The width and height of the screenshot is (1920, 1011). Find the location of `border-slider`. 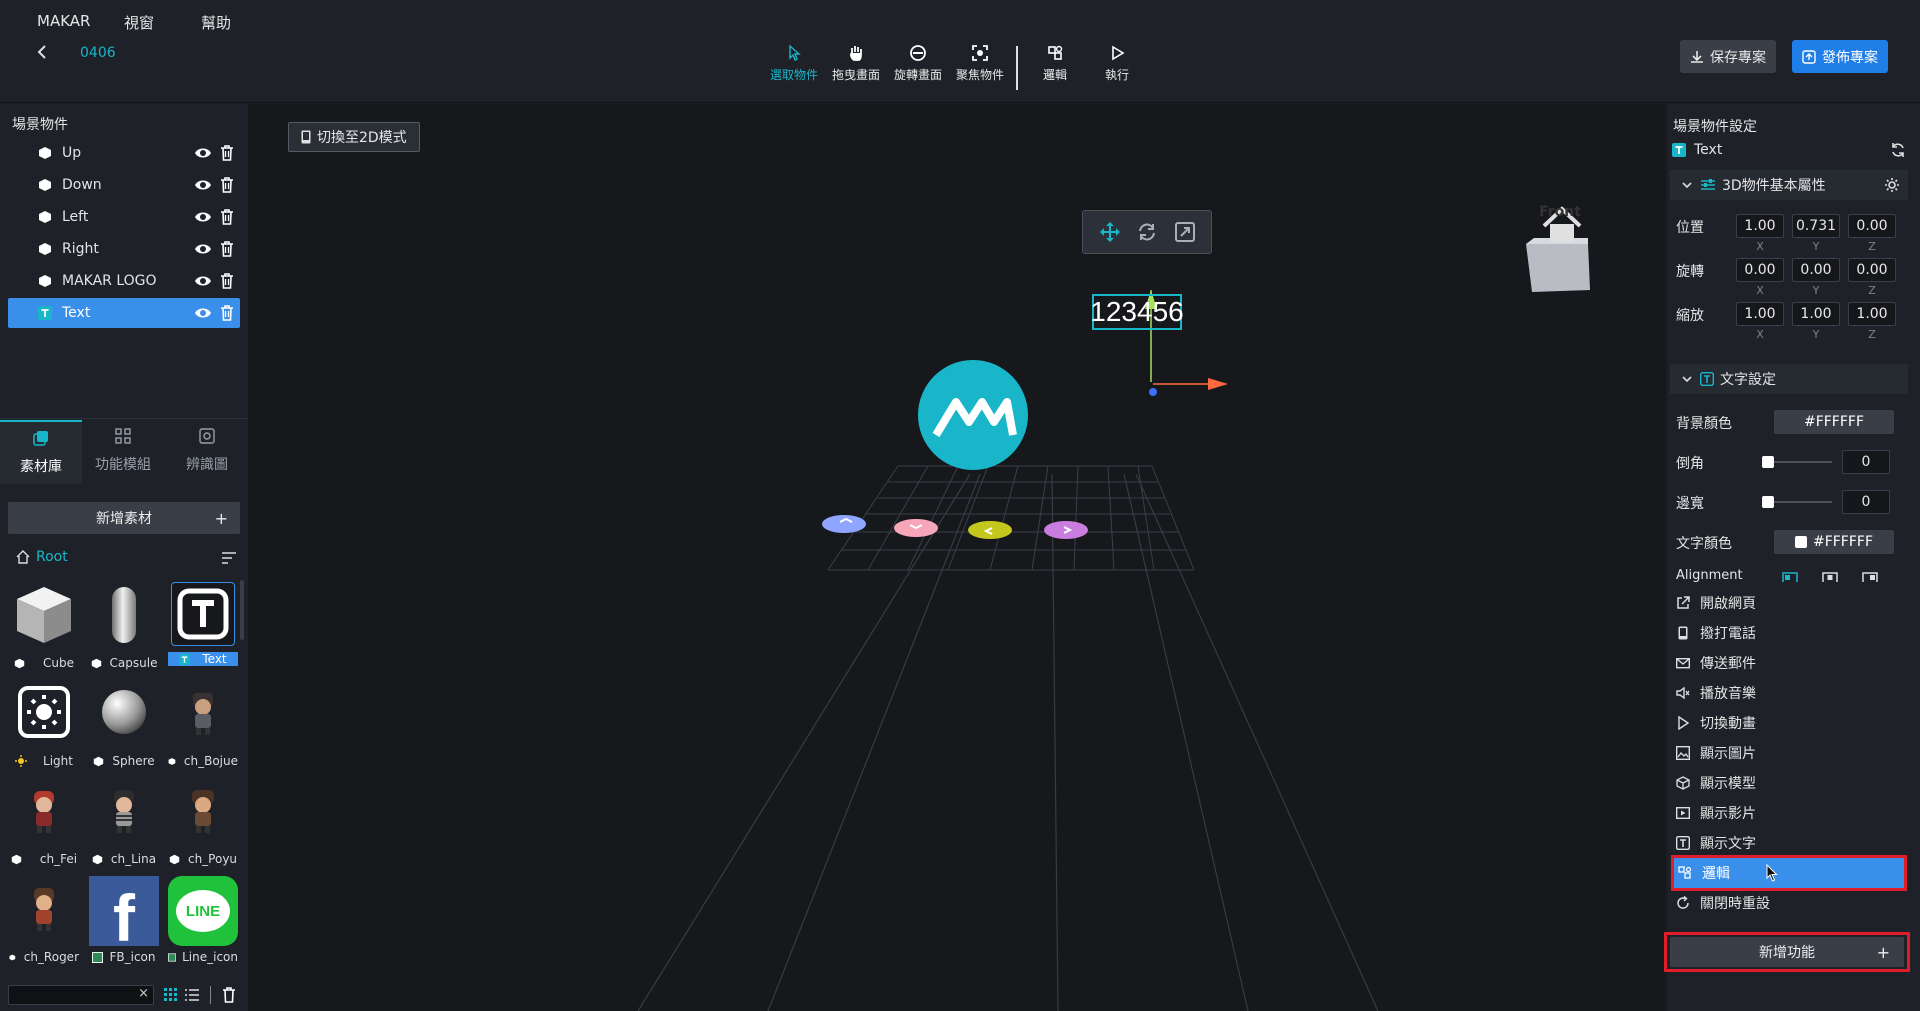

border-slider is located at coordinates (1799, 502).